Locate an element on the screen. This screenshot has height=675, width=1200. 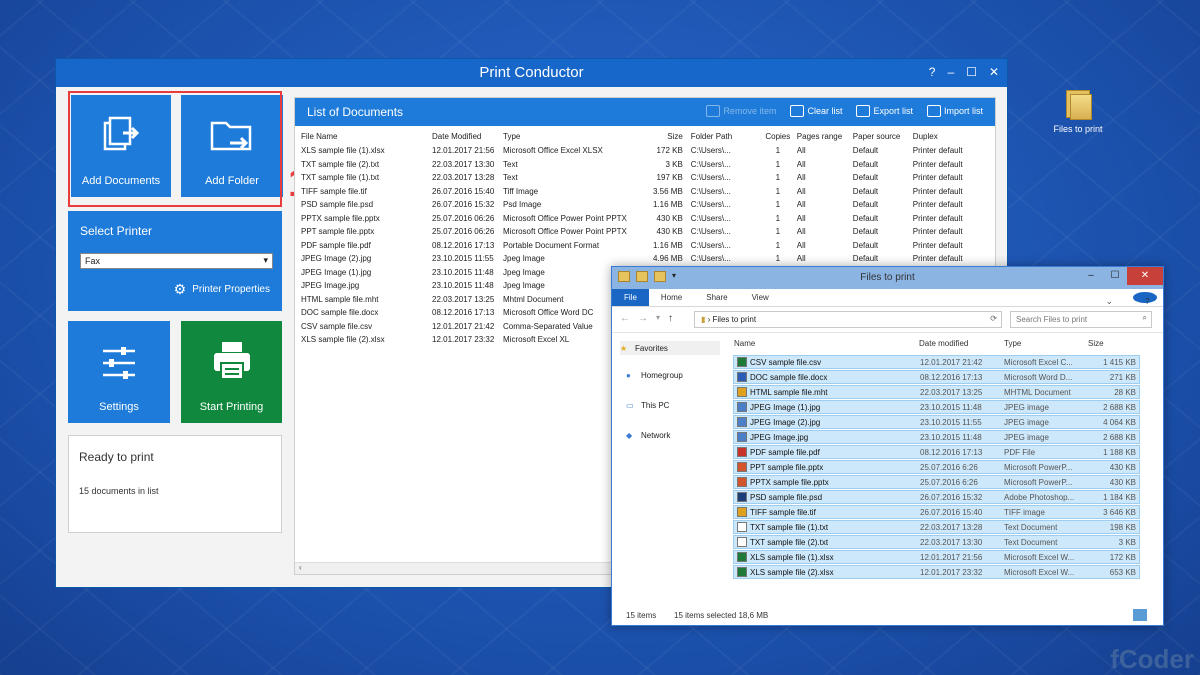
printer-dropdown: Fax ▾ is located at coordinates (176, 261).